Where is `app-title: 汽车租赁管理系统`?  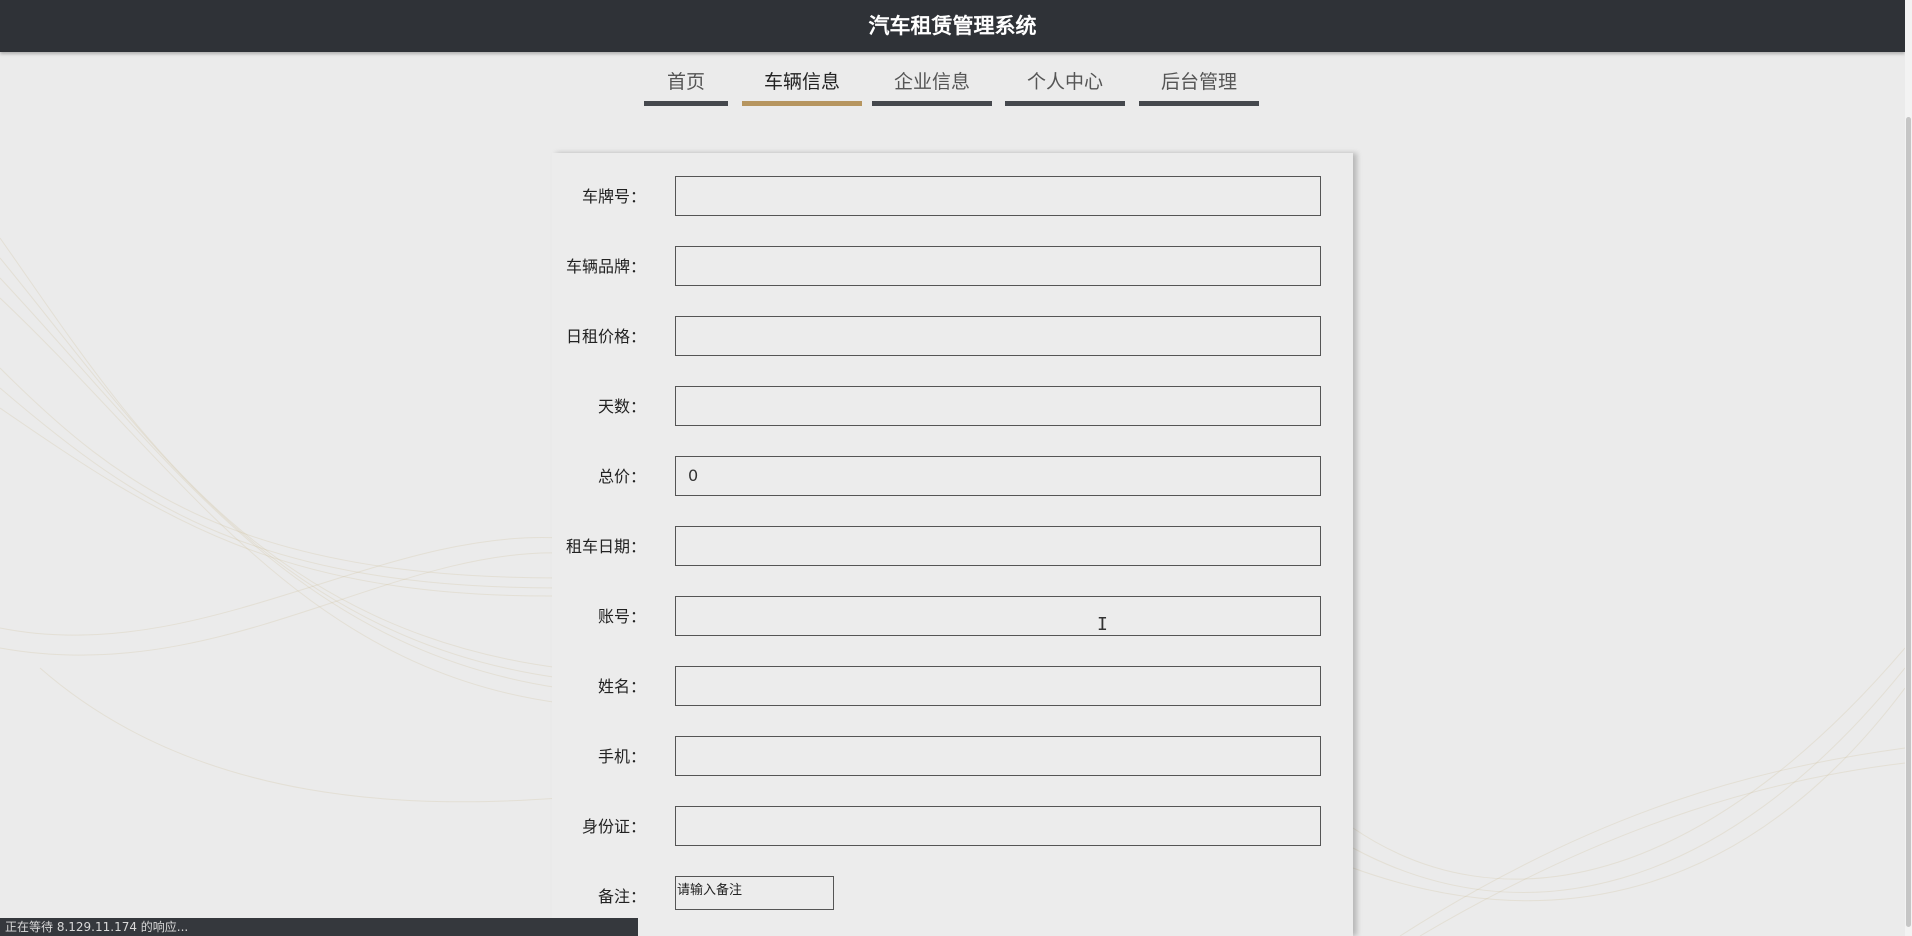 app-title: 汽车租赁管理系统 is located at coordinates (952, 26).